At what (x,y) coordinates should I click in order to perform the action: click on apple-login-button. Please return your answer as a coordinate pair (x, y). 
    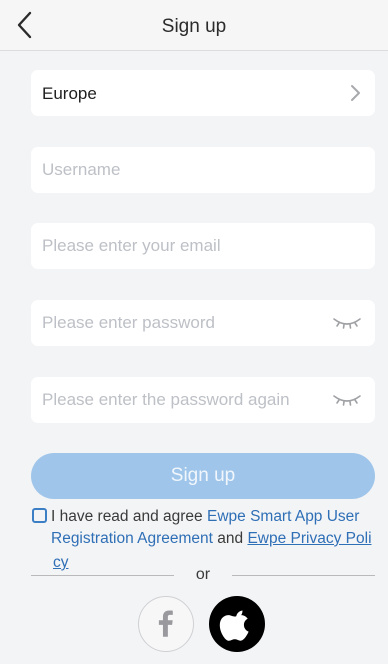
    Looking at the image, I should click on (237, 624).